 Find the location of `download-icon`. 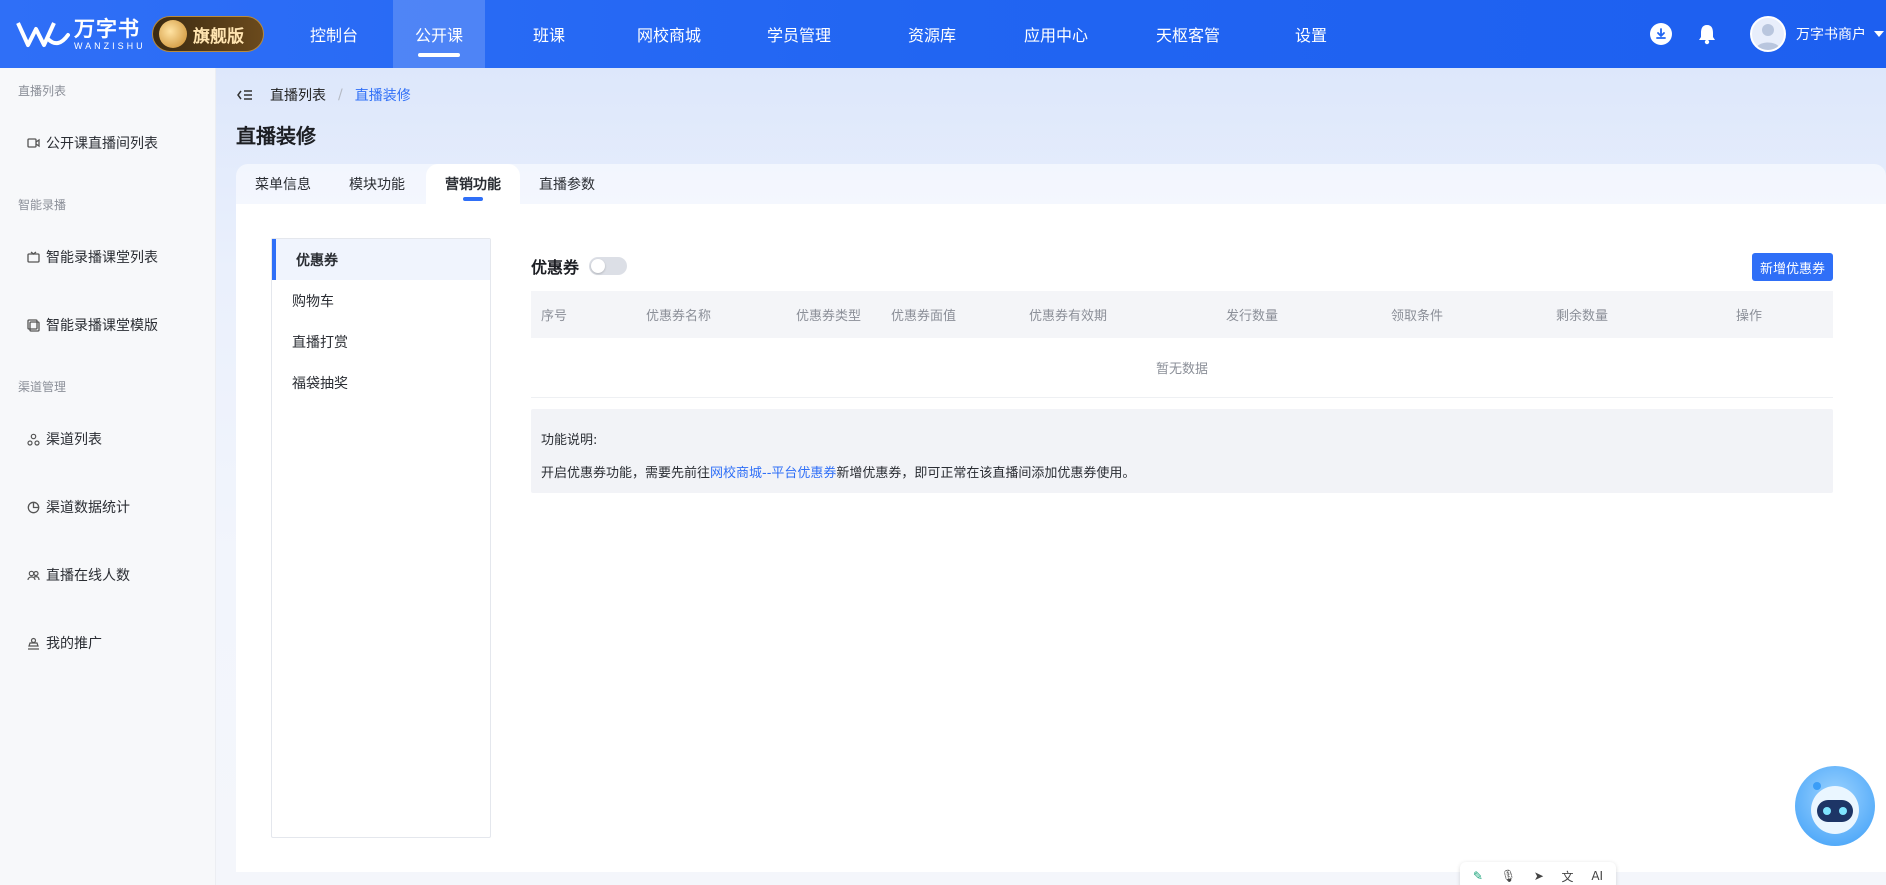

download-icon is located at coordinates (1661, 34).